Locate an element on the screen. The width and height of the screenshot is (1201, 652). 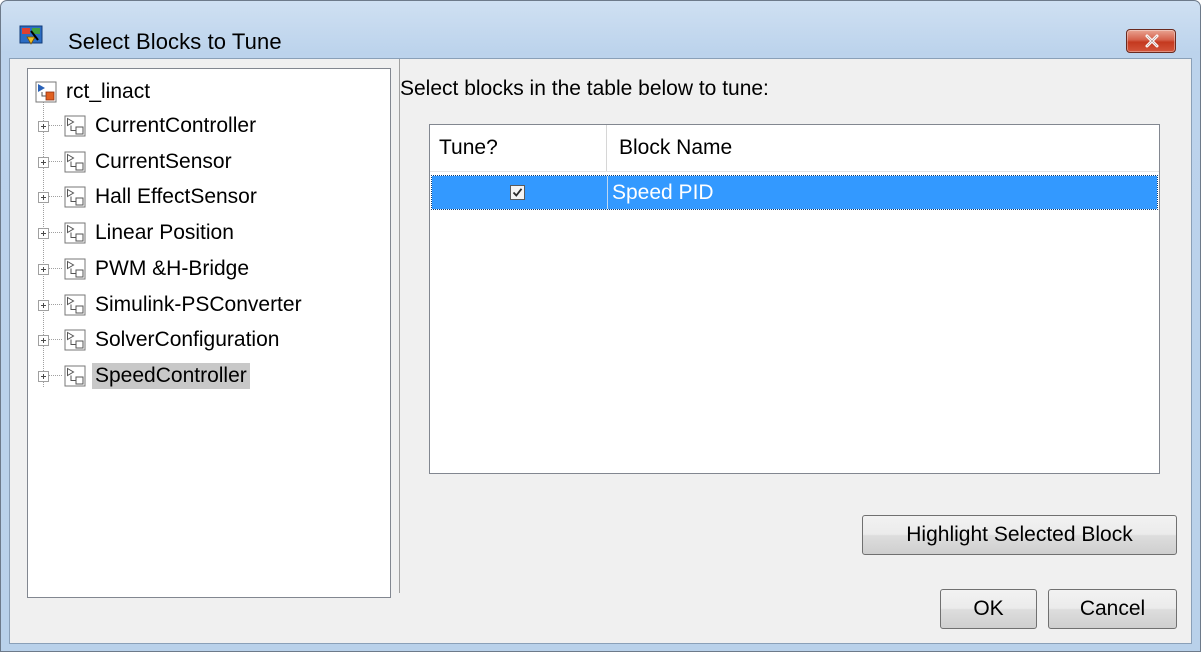
column-header-tune: Tune? is located at coordinates (518, 148).